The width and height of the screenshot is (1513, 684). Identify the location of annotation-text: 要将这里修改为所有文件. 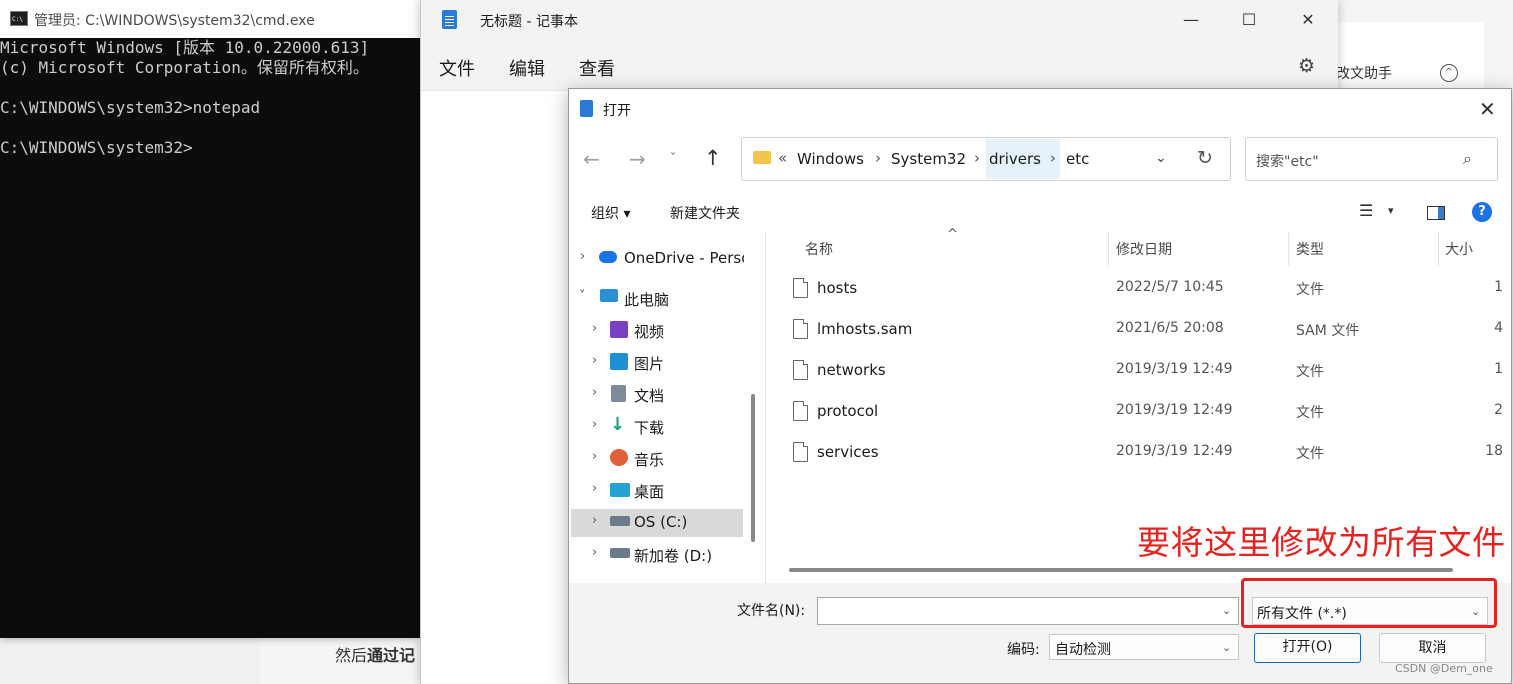
(1321, 542).